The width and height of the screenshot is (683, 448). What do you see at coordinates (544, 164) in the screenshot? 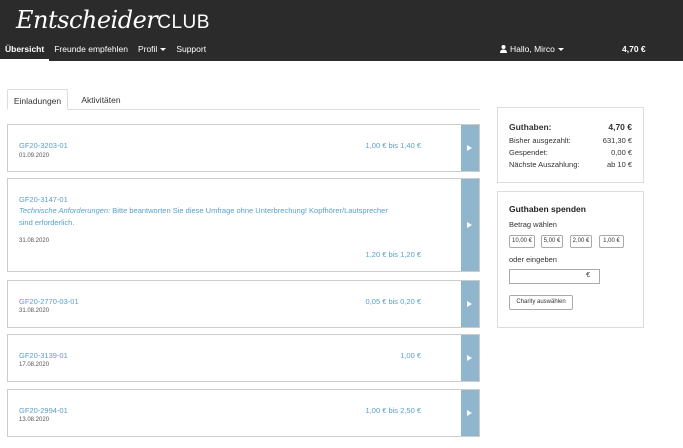
I see `credit-row-label: Nächste Auszahlung:` at bounding box center [544, 164].